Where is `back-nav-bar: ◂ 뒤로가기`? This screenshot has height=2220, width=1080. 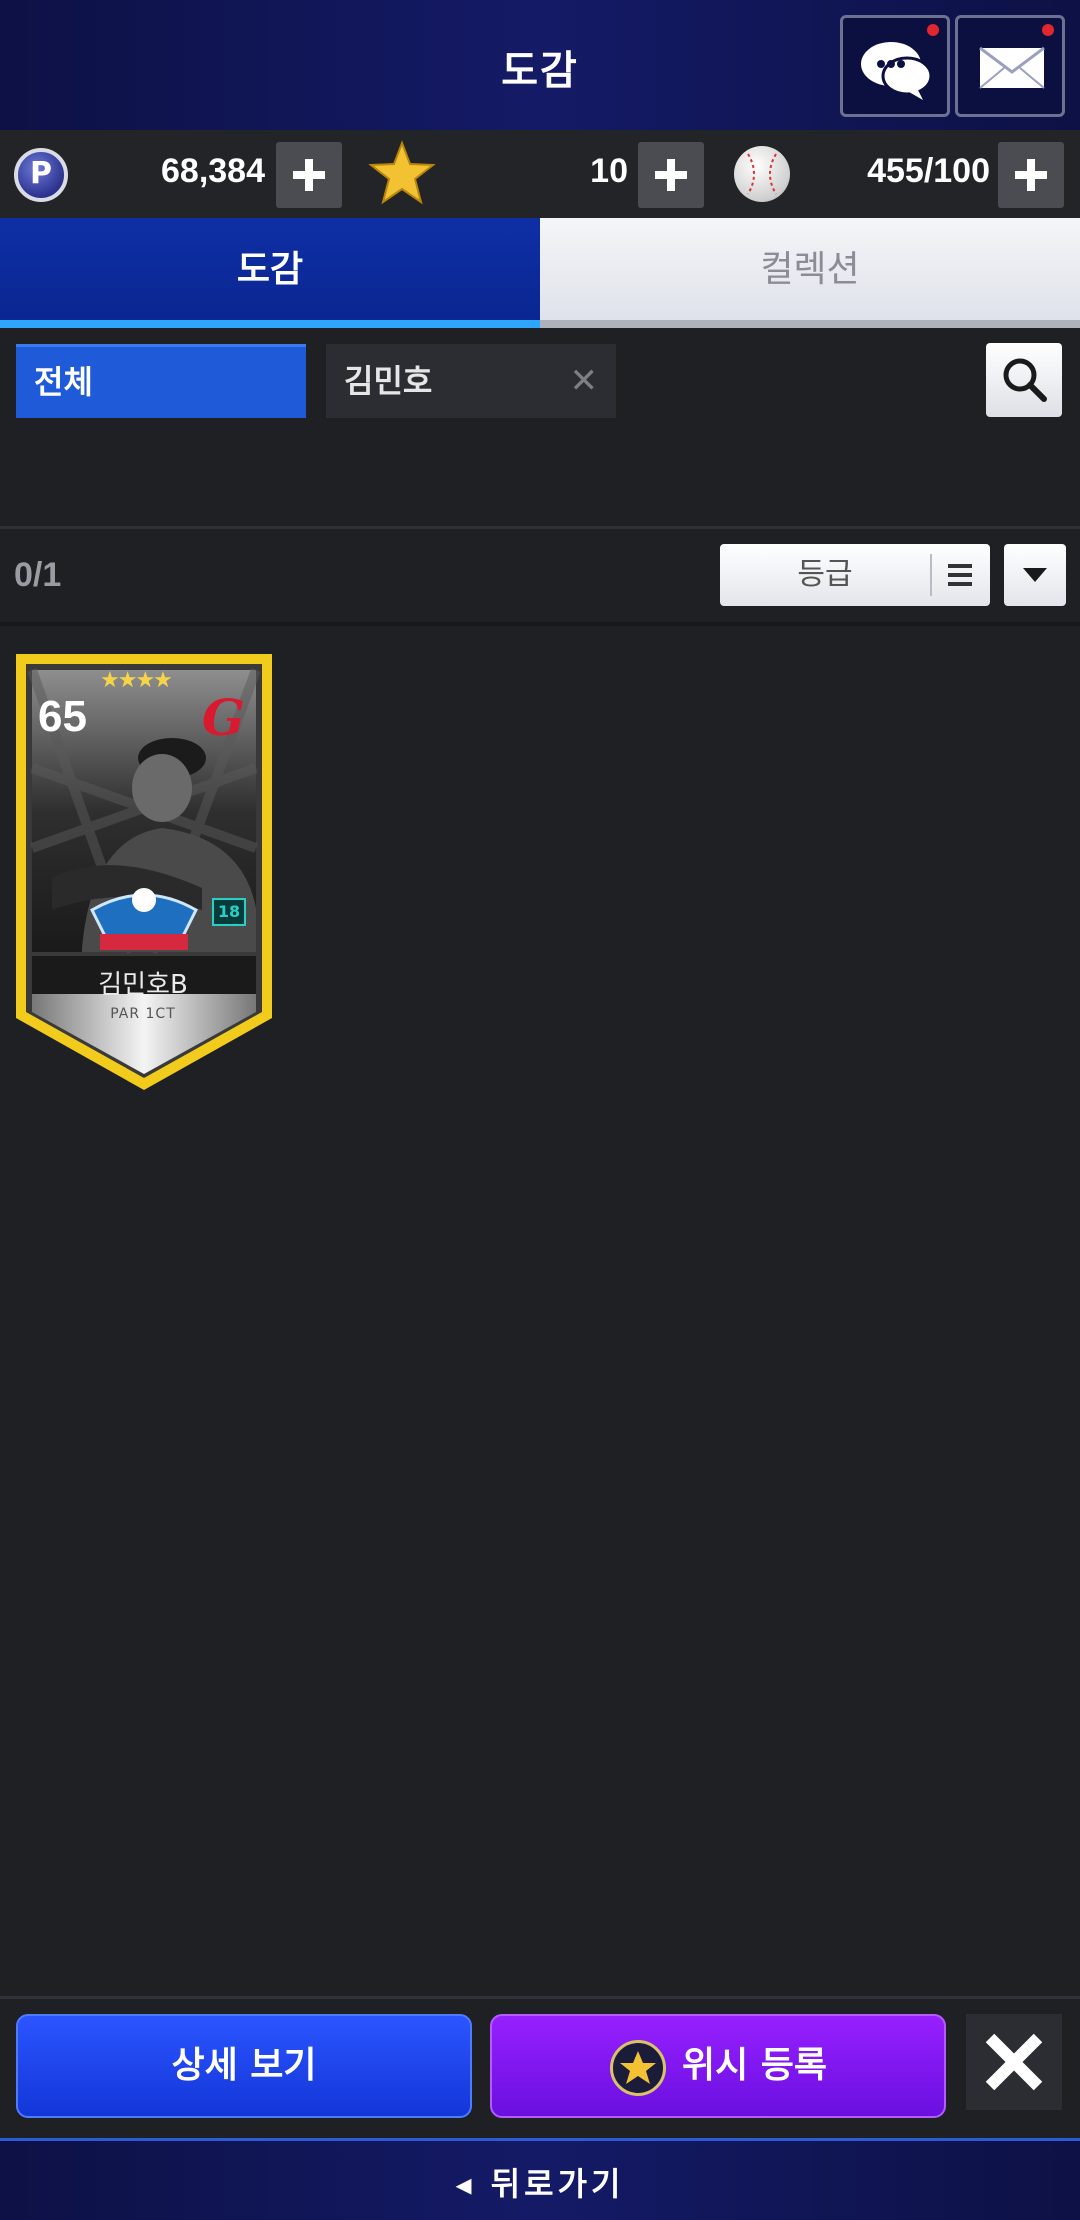 back-nav-bar: ◂ 뒤로가기 is located at coordinates (540, 2179).